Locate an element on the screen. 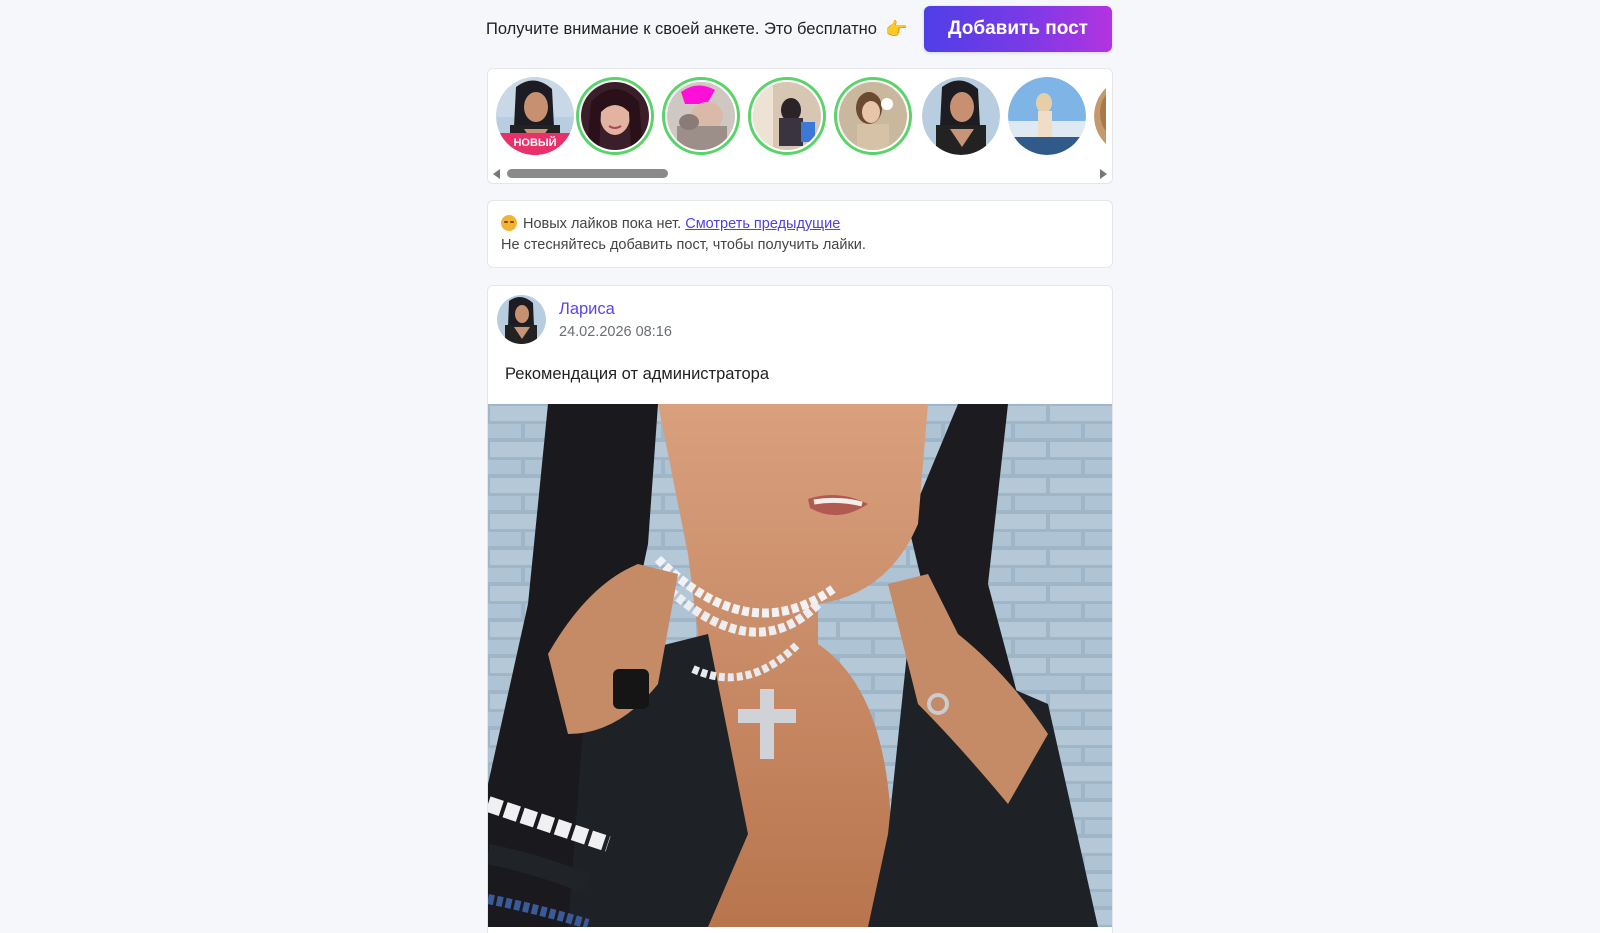  add-post-button: Добавить пост is located at coordinates (1018, 29).